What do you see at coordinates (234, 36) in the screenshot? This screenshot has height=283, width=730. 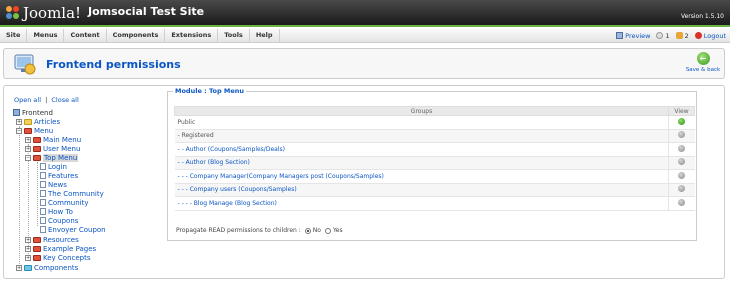 I see `menu-tools: Tools` at bounding box center [234, 36].